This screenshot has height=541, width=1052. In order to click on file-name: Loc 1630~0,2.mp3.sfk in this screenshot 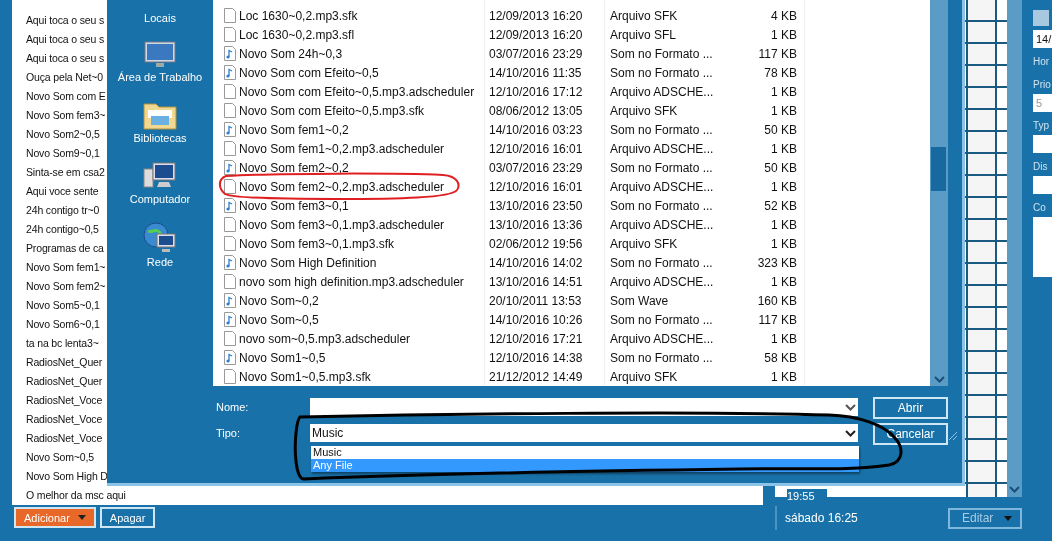, I will do `click(361, 15)`.